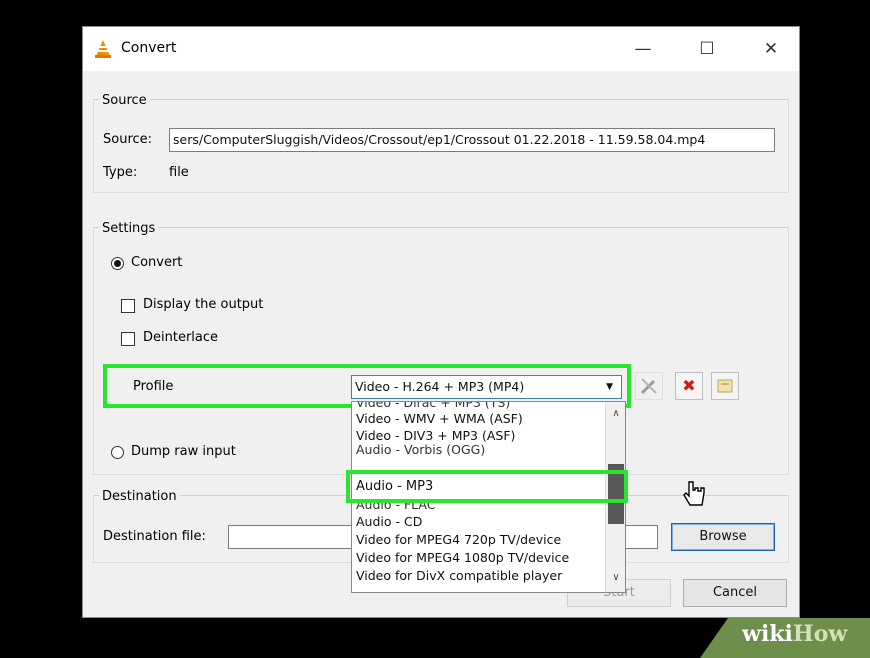  Describe the element at coordinates (124, 100) in the screenshot. I see `source-group-label: Source` at that location.